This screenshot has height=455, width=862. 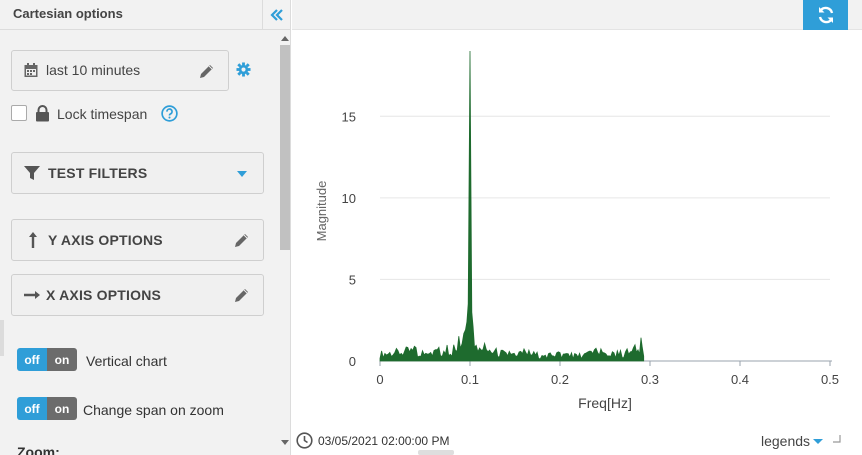 What do you see at coordinates (321, 211) in the screenshot?
I see `y-axis-label: Magnitude` at bounding box center [321, 211].